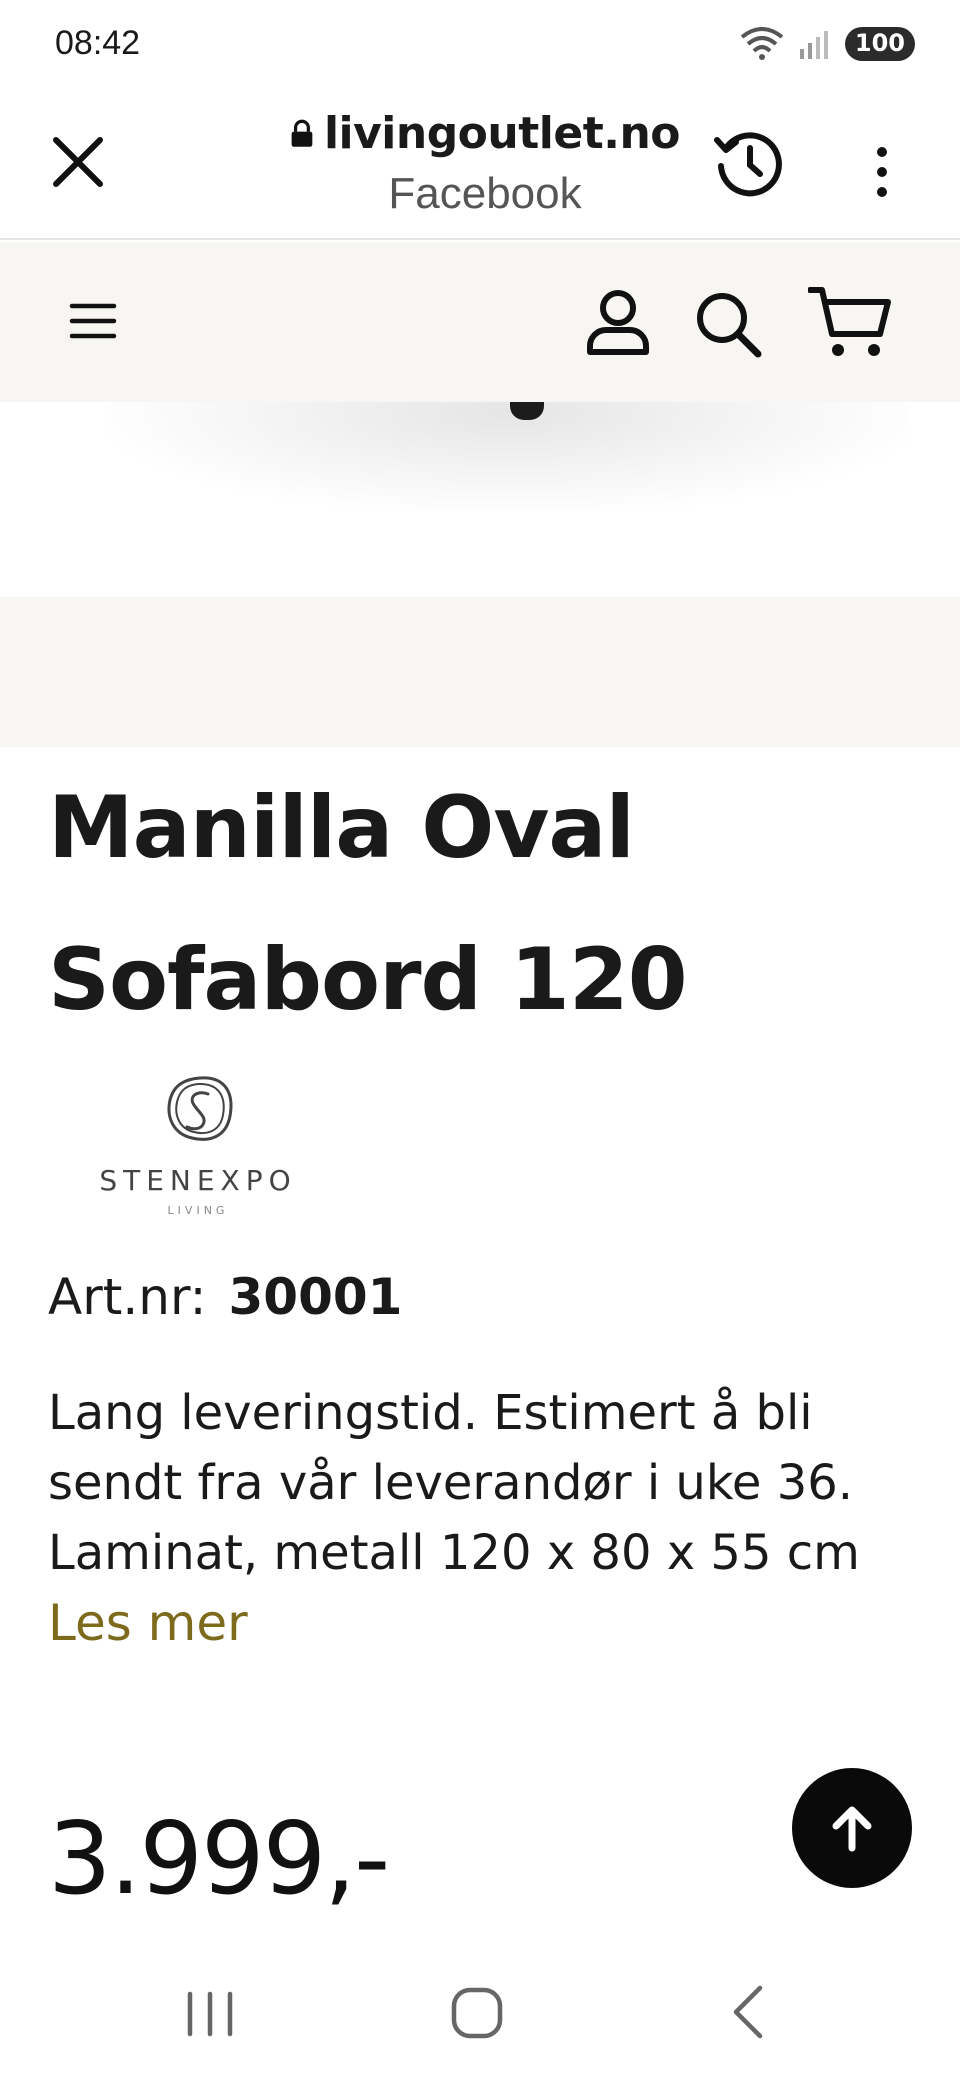 The height and width of the screenshot is (2080, 960). What do you see at coordinates (485, 163) in the screenshot?
I see `url-area: livingoutlet.no Facebook` at bounding box center [485, 163].